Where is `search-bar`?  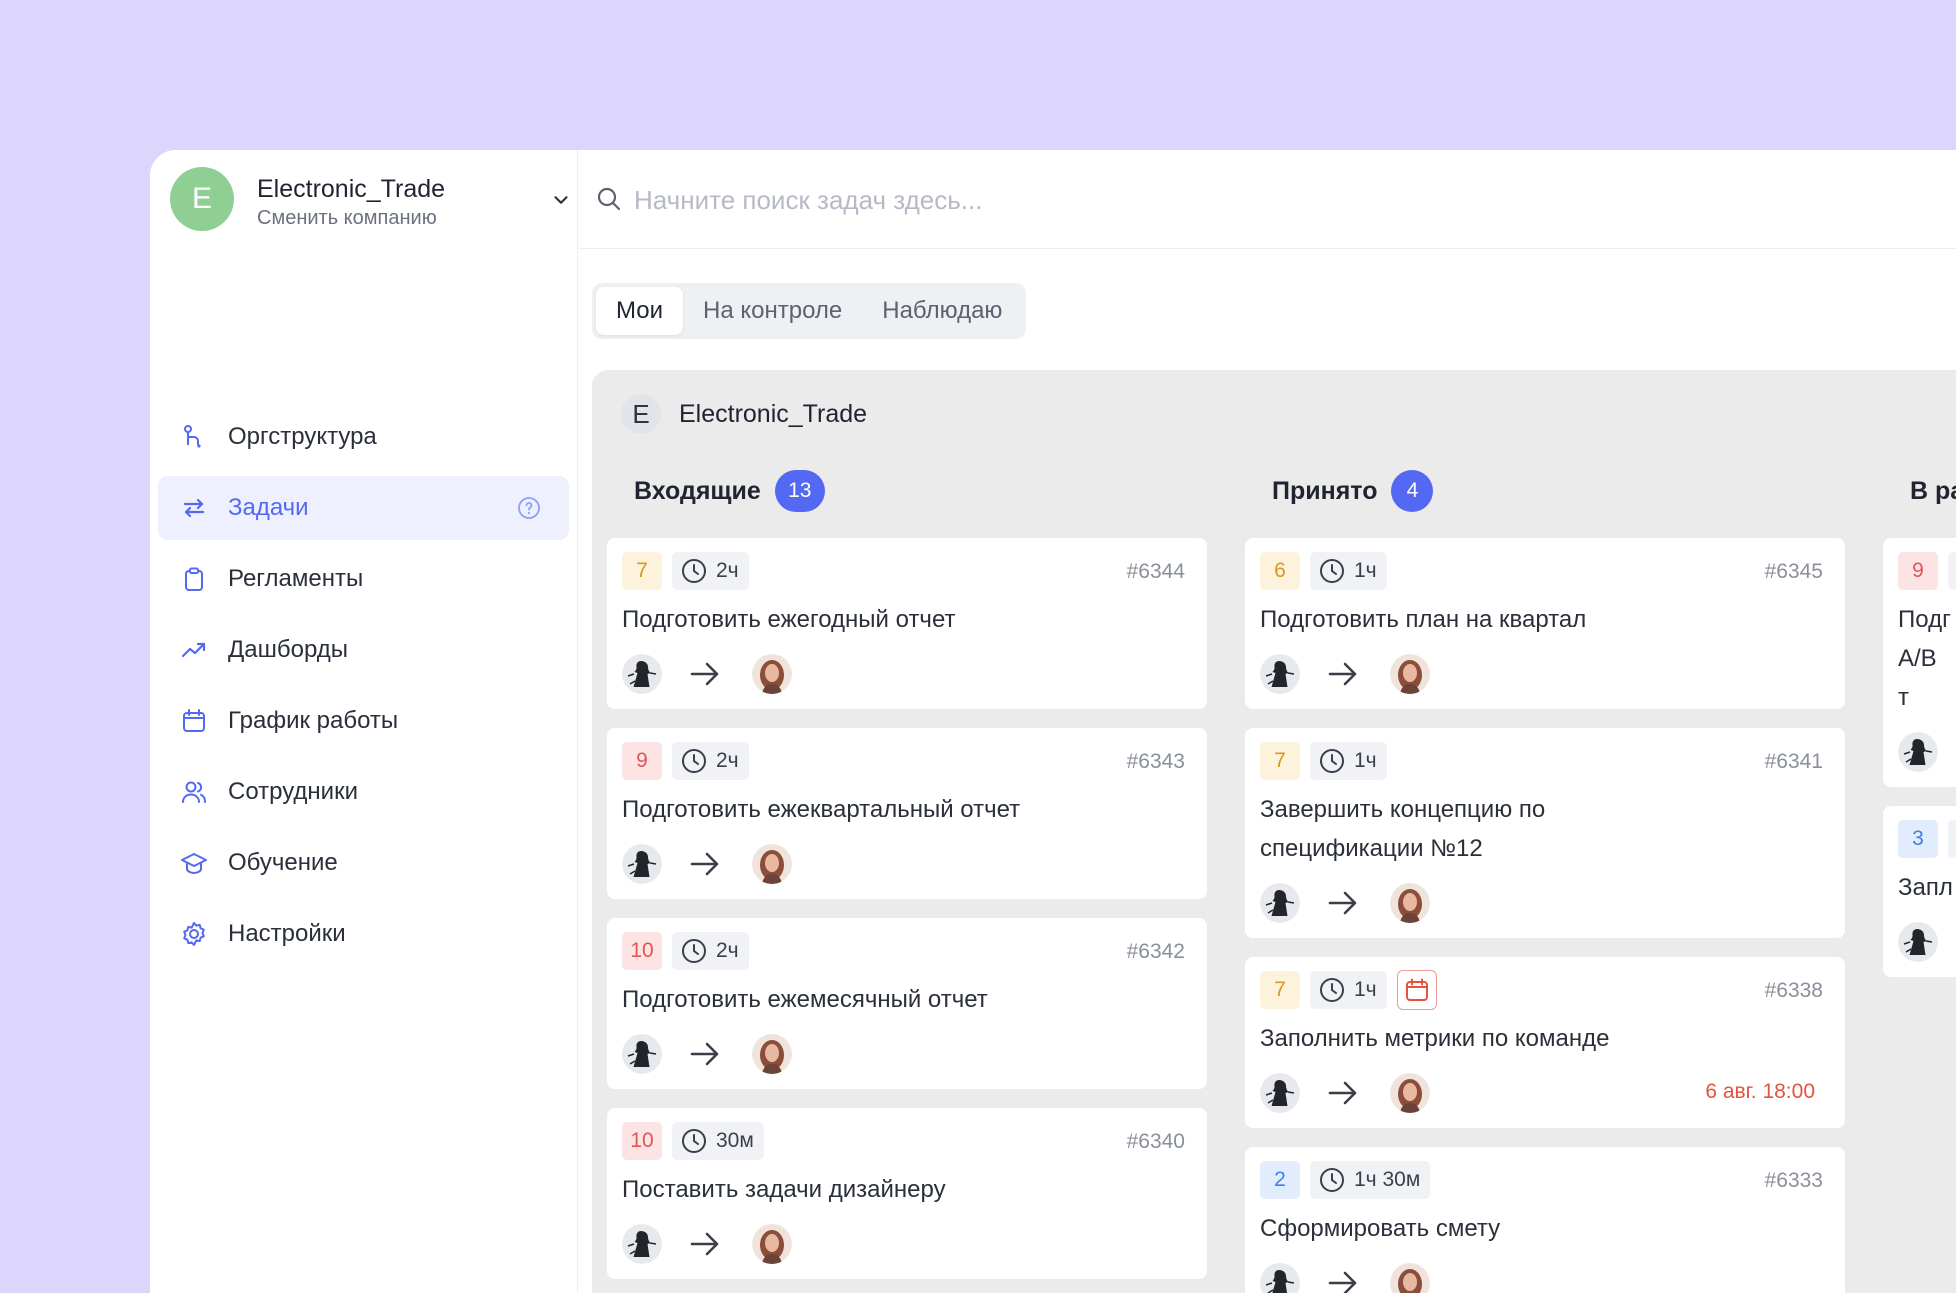
search-bar is located at coordinates (1267, 199).